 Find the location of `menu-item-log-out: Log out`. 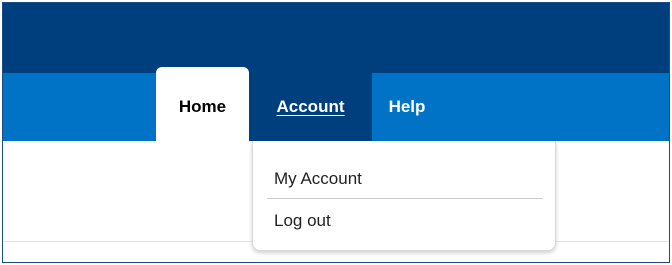

menu-item-log-out: Log out is located at coordinates (405, 221).